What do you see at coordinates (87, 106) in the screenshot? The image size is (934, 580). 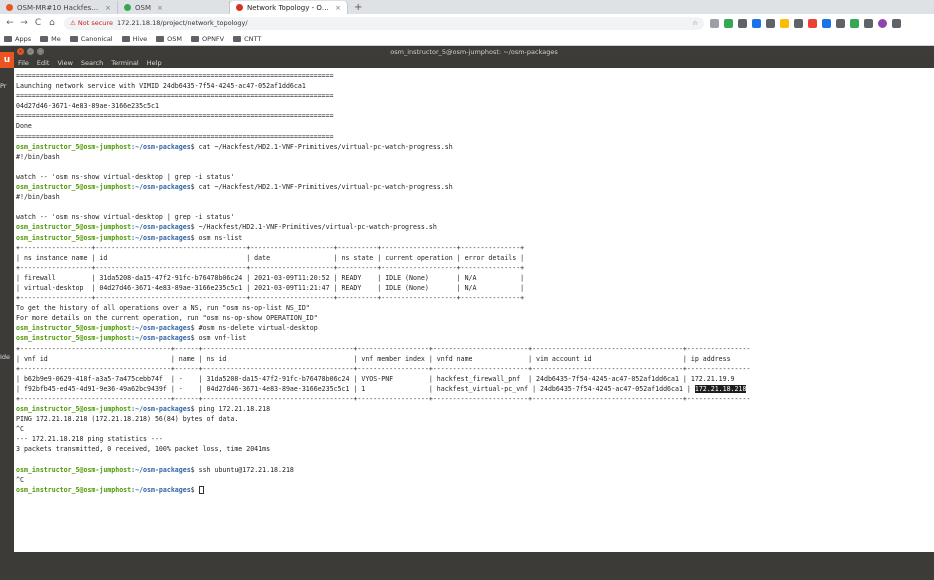 I see `output-text: 04d27d46-3671-4e83-89ae-3166e235c5c1` at bounding box center [87, 106].